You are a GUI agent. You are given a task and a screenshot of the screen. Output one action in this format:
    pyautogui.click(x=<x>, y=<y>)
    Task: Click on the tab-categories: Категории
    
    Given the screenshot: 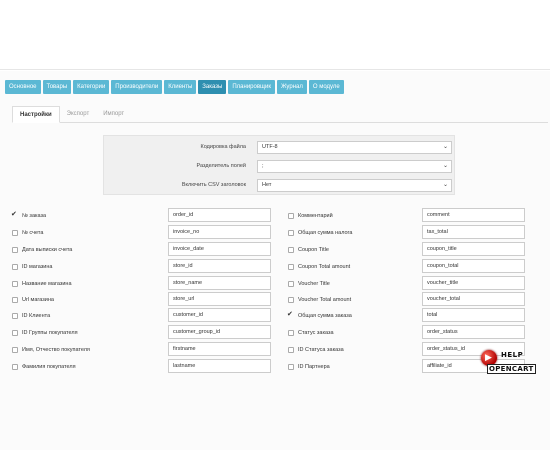 What is the action you would take?
    pyautogui.click(x=91, y=87)
    